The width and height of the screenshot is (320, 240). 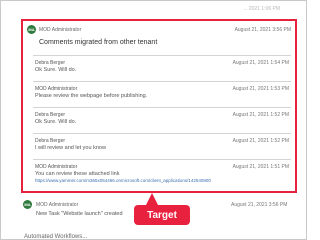 What do you see at coordinates (70, 148) in the screenshot?
I see `reply-text: I will review and let you know` at bounding box center [70, 148].